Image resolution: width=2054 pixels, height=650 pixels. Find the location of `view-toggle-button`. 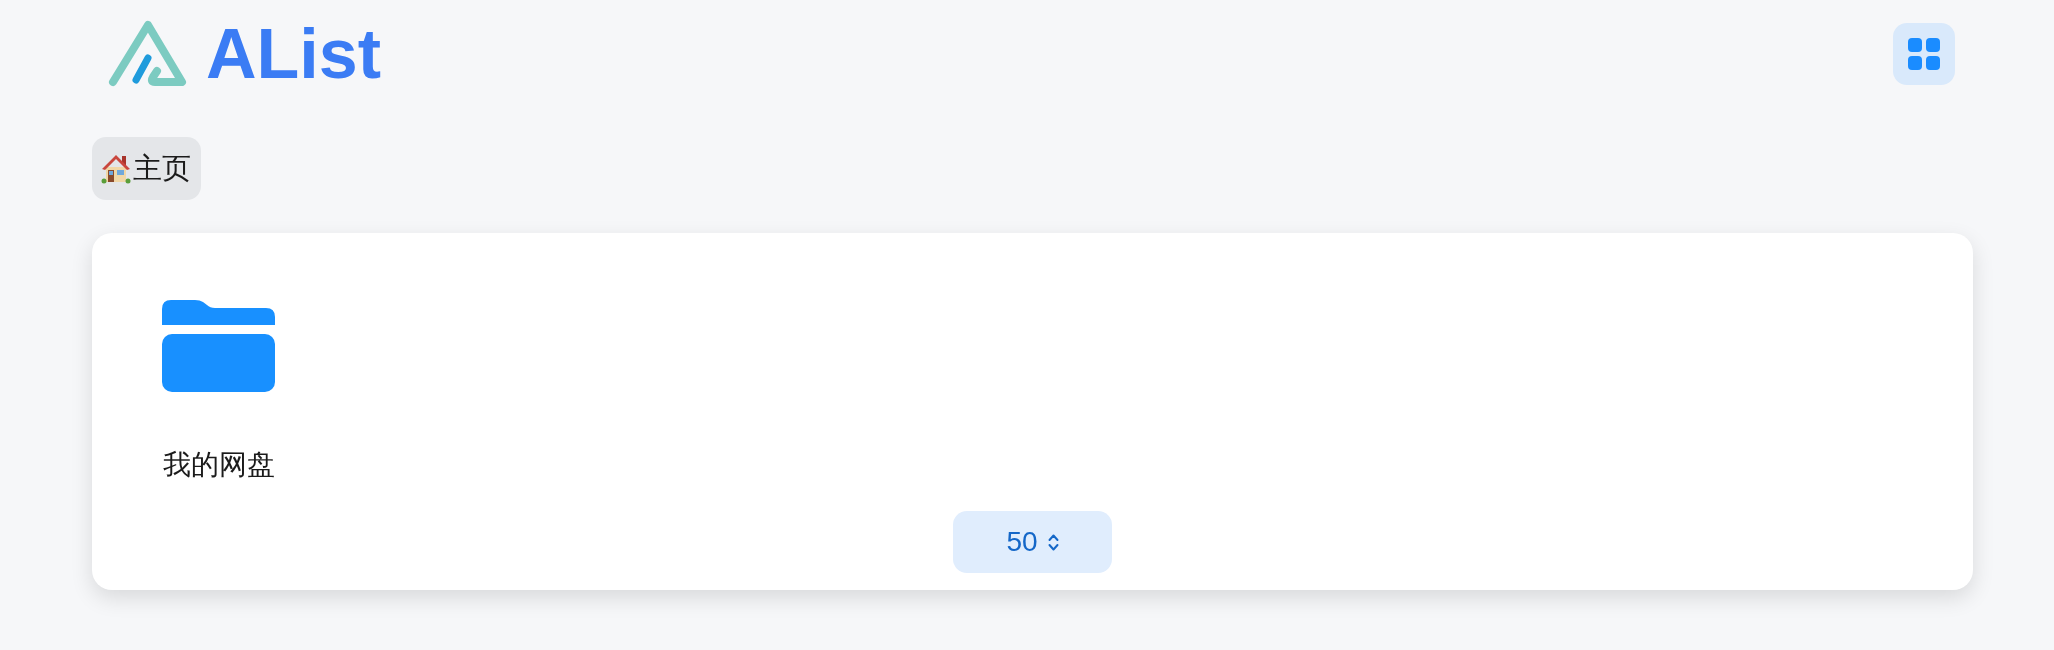

view-toggle-button is located at coordinates (1924, 54).